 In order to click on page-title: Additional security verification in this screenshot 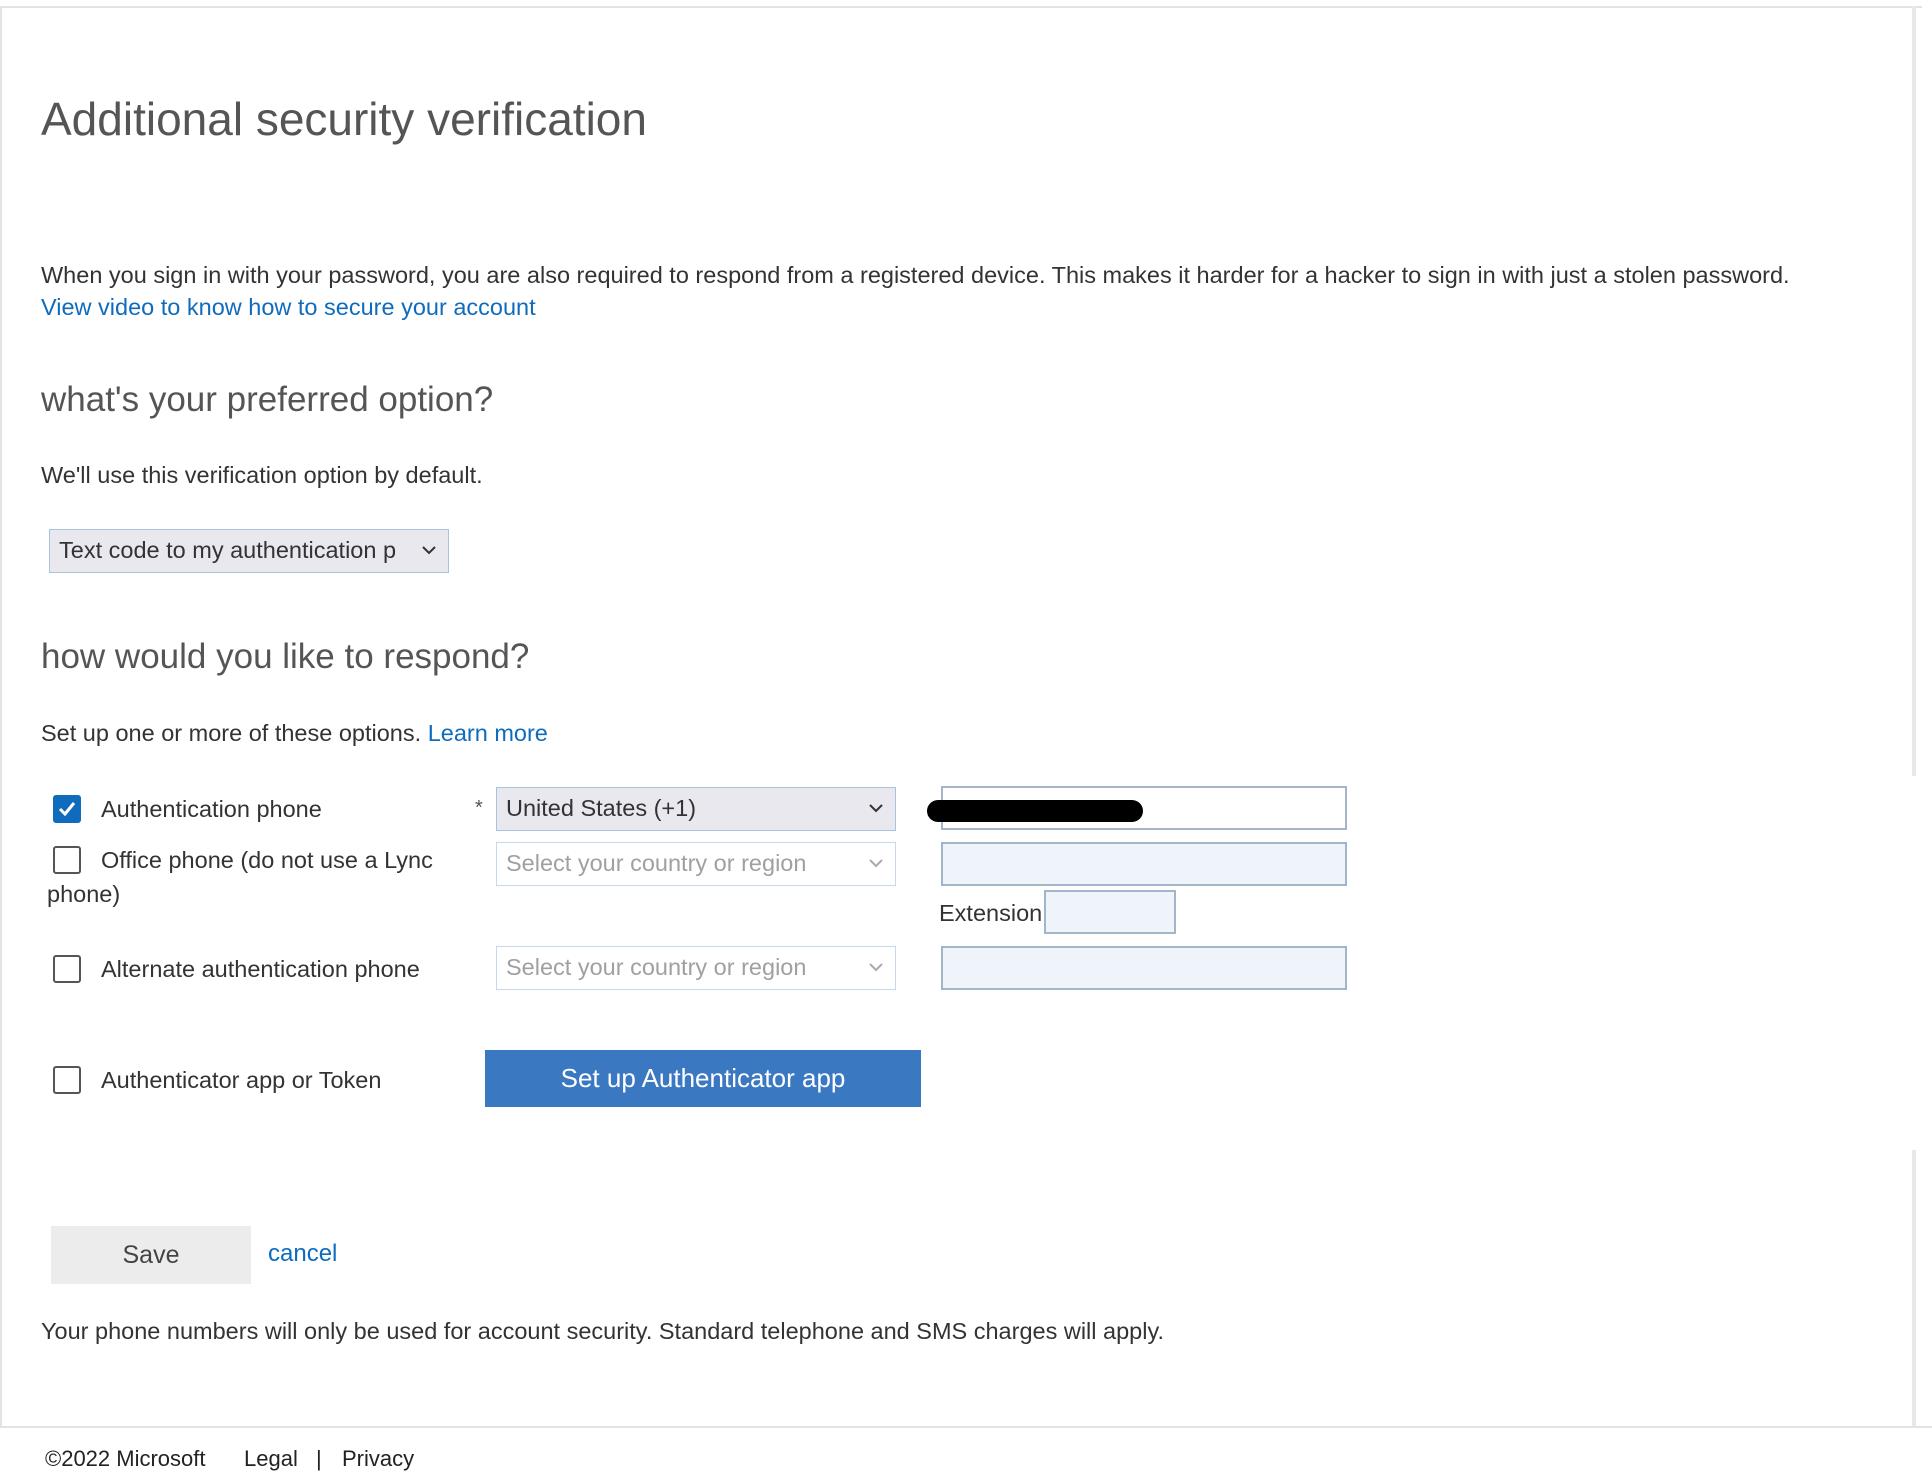, I will do `click(344, 119)`.